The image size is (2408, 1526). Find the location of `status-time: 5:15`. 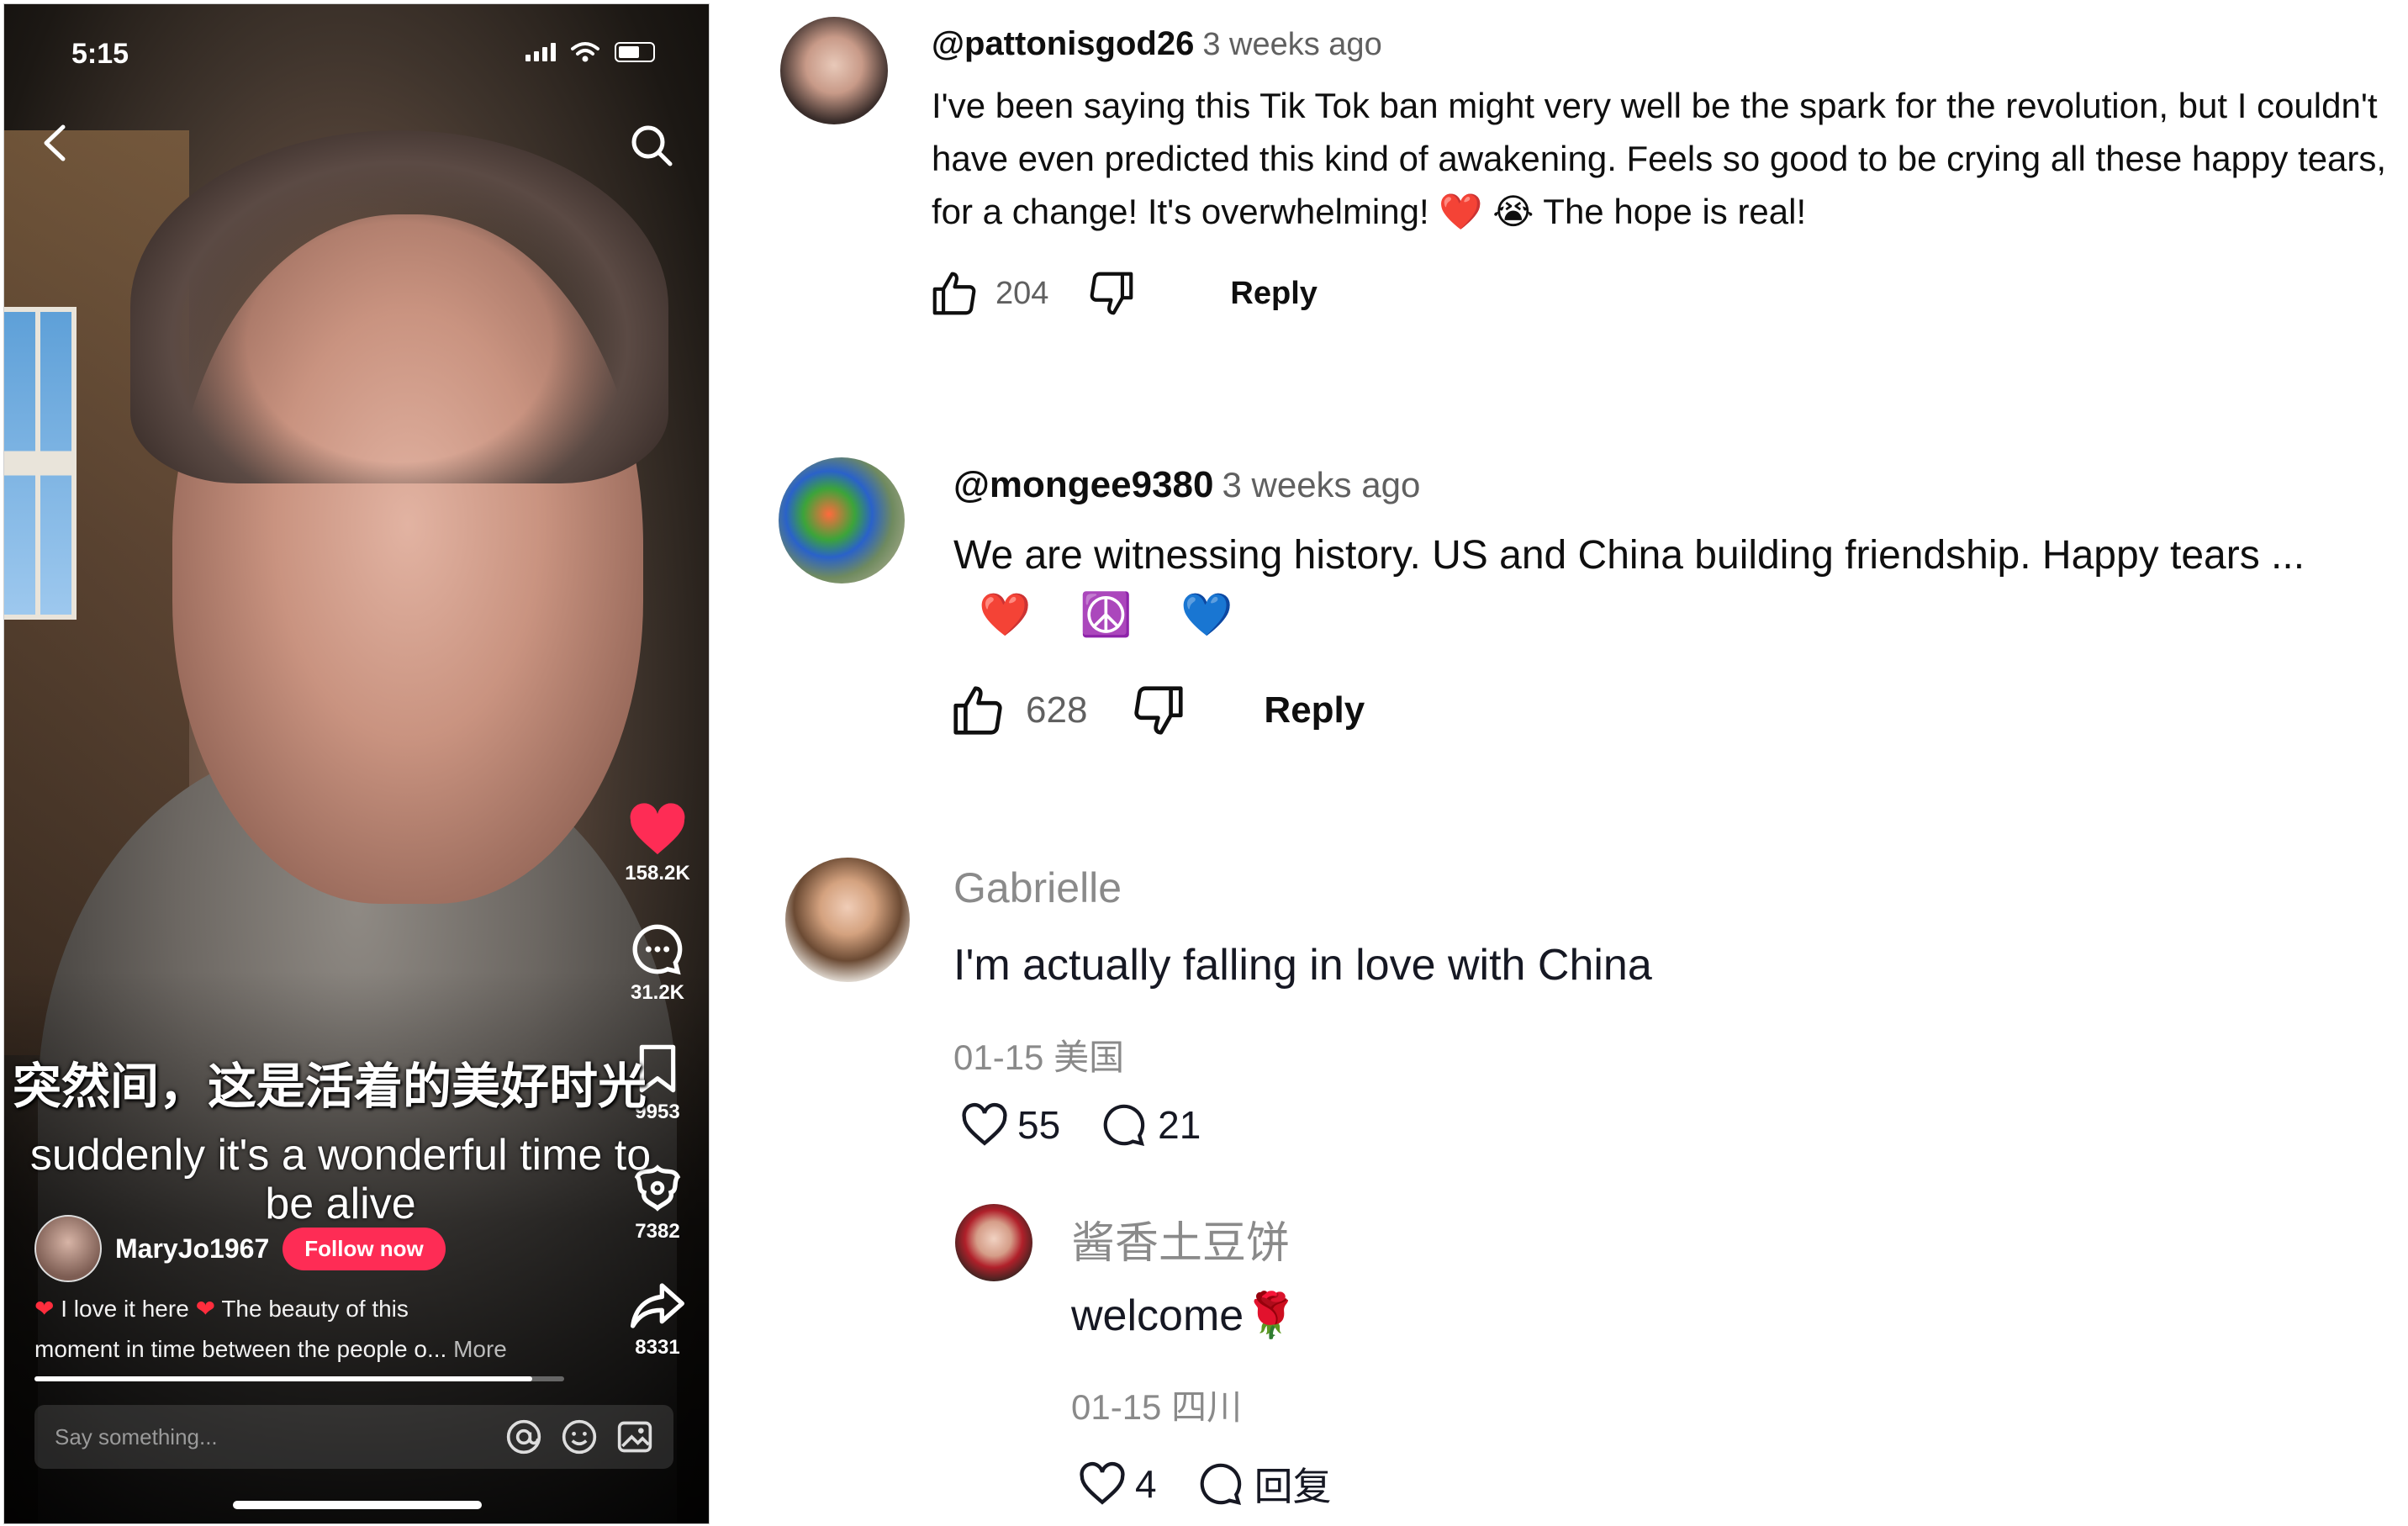

status-time: 5:15 is located at coordinates (100, 54).